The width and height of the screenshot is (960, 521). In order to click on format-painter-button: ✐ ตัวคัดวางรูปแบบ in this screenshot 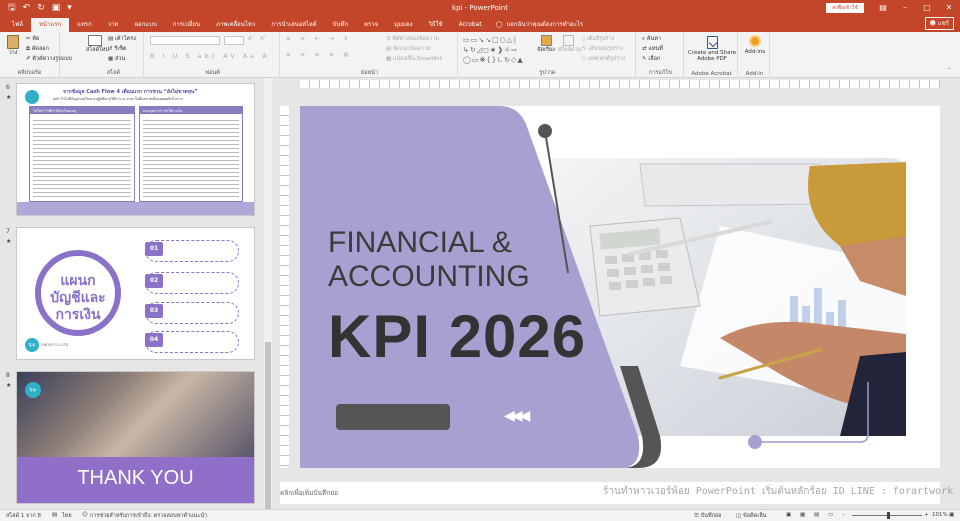, I will do `click(49, 59)`.